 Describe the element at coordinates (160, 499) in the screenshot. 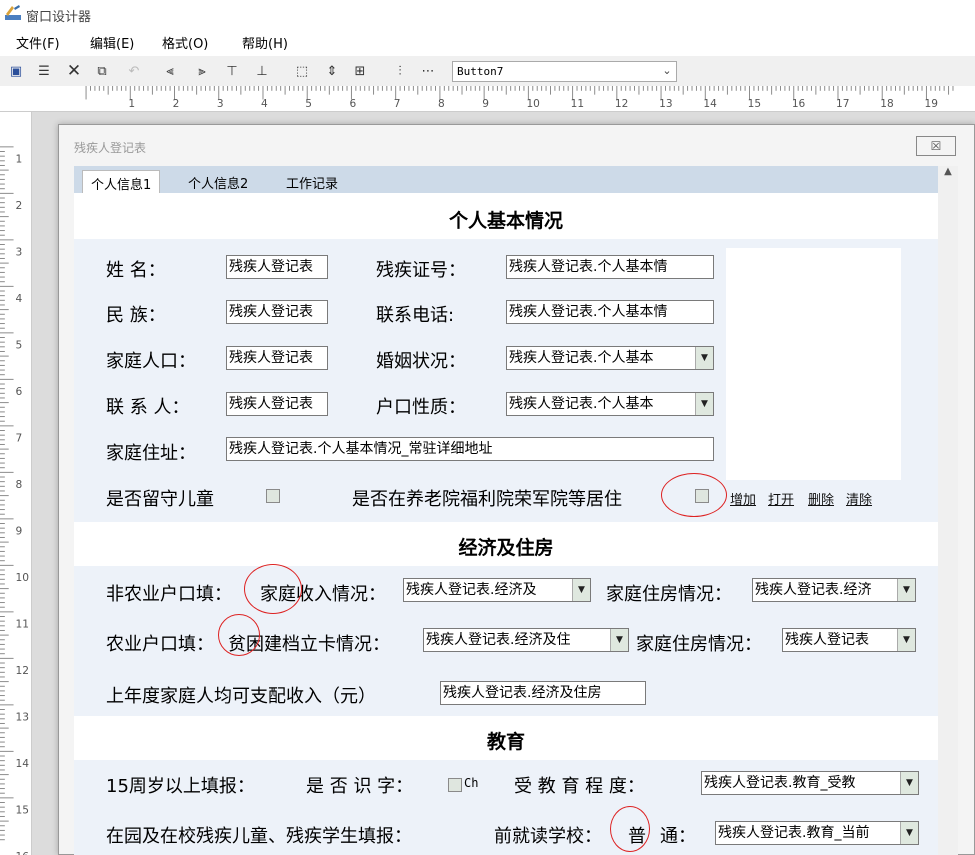

I see `left-behind-child-label: 是否留守儿童` at that location.